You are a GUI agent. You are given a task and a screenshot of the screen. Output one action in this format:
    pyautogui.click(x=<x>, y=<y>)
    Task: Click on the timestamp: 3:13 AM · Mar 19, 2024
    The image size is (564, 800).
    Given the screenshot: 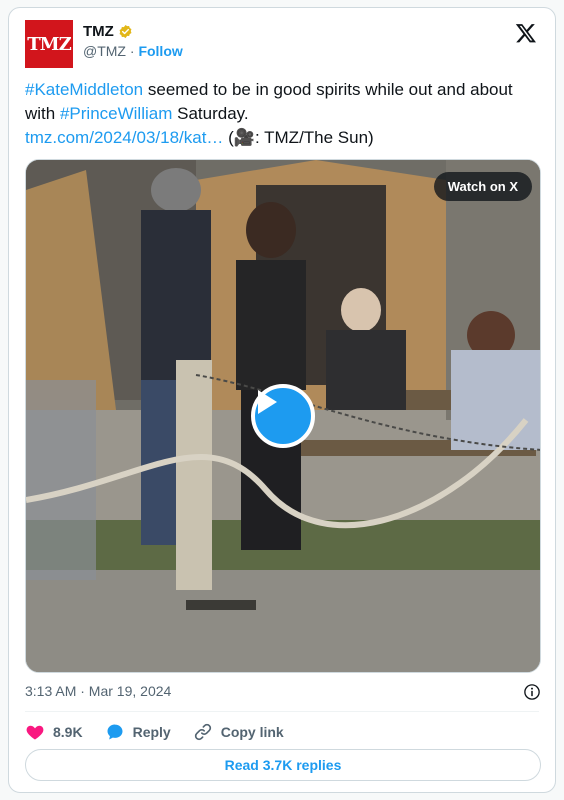 What is the action you would take?
    pyautogui.click(x=98, y=691)
    